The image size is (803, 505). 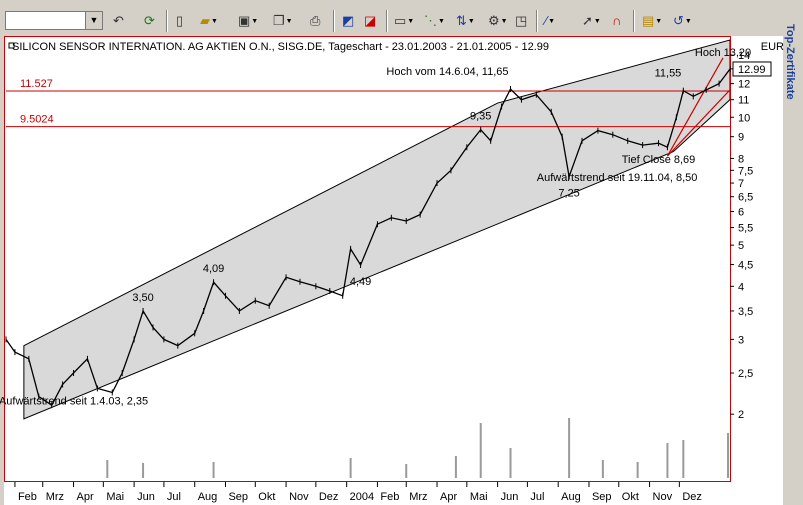 What do you see at coordinates (480, 117) in the screenshot?
I see `annotation-label: 9,35` at bounding box center [480, 117].